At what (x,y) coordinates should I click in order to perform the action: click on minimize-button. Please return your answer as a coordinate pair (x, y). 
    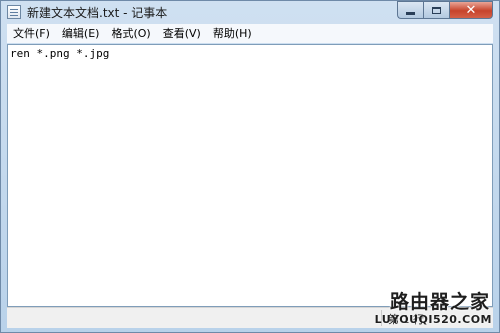
    Looking at the image, I should click on (410, 10).